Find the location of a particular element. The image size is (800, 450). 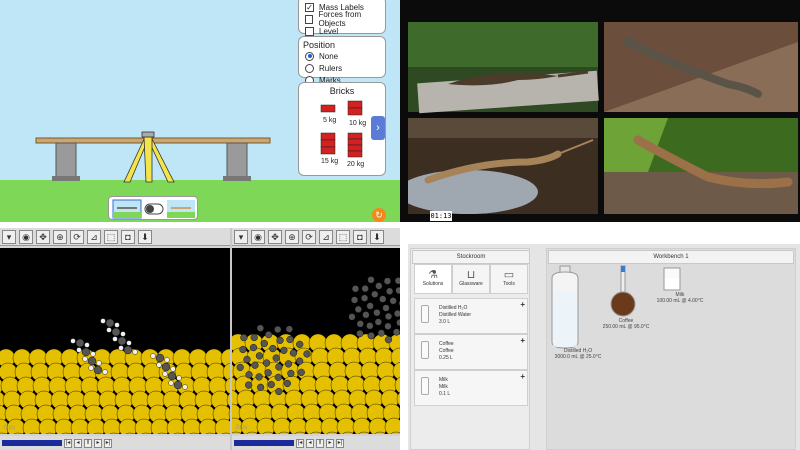

molecule-canvas-right is located at coordinates (316, 341).